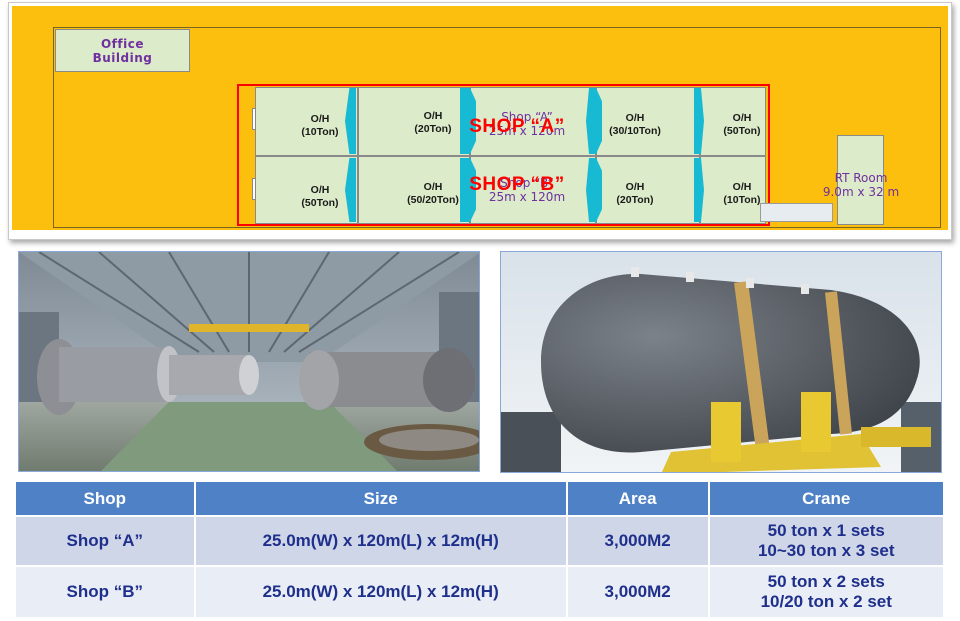 The height and width of the screenshot is (621, 960). Describe the element at coordinates (826, 581) in the screenshot. I see `crane-line: 50 ton x 2 sets` at that location.